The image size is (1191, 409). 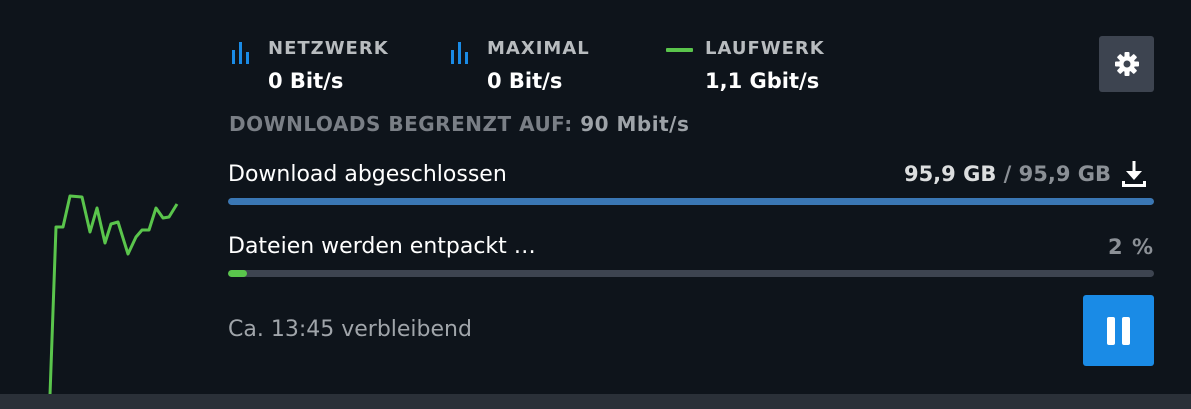 What do you see at coordinates (1064, 174) in the screenshot?
I see `download-size-total: 95,9 GB` at bounding box center [1064, 174].